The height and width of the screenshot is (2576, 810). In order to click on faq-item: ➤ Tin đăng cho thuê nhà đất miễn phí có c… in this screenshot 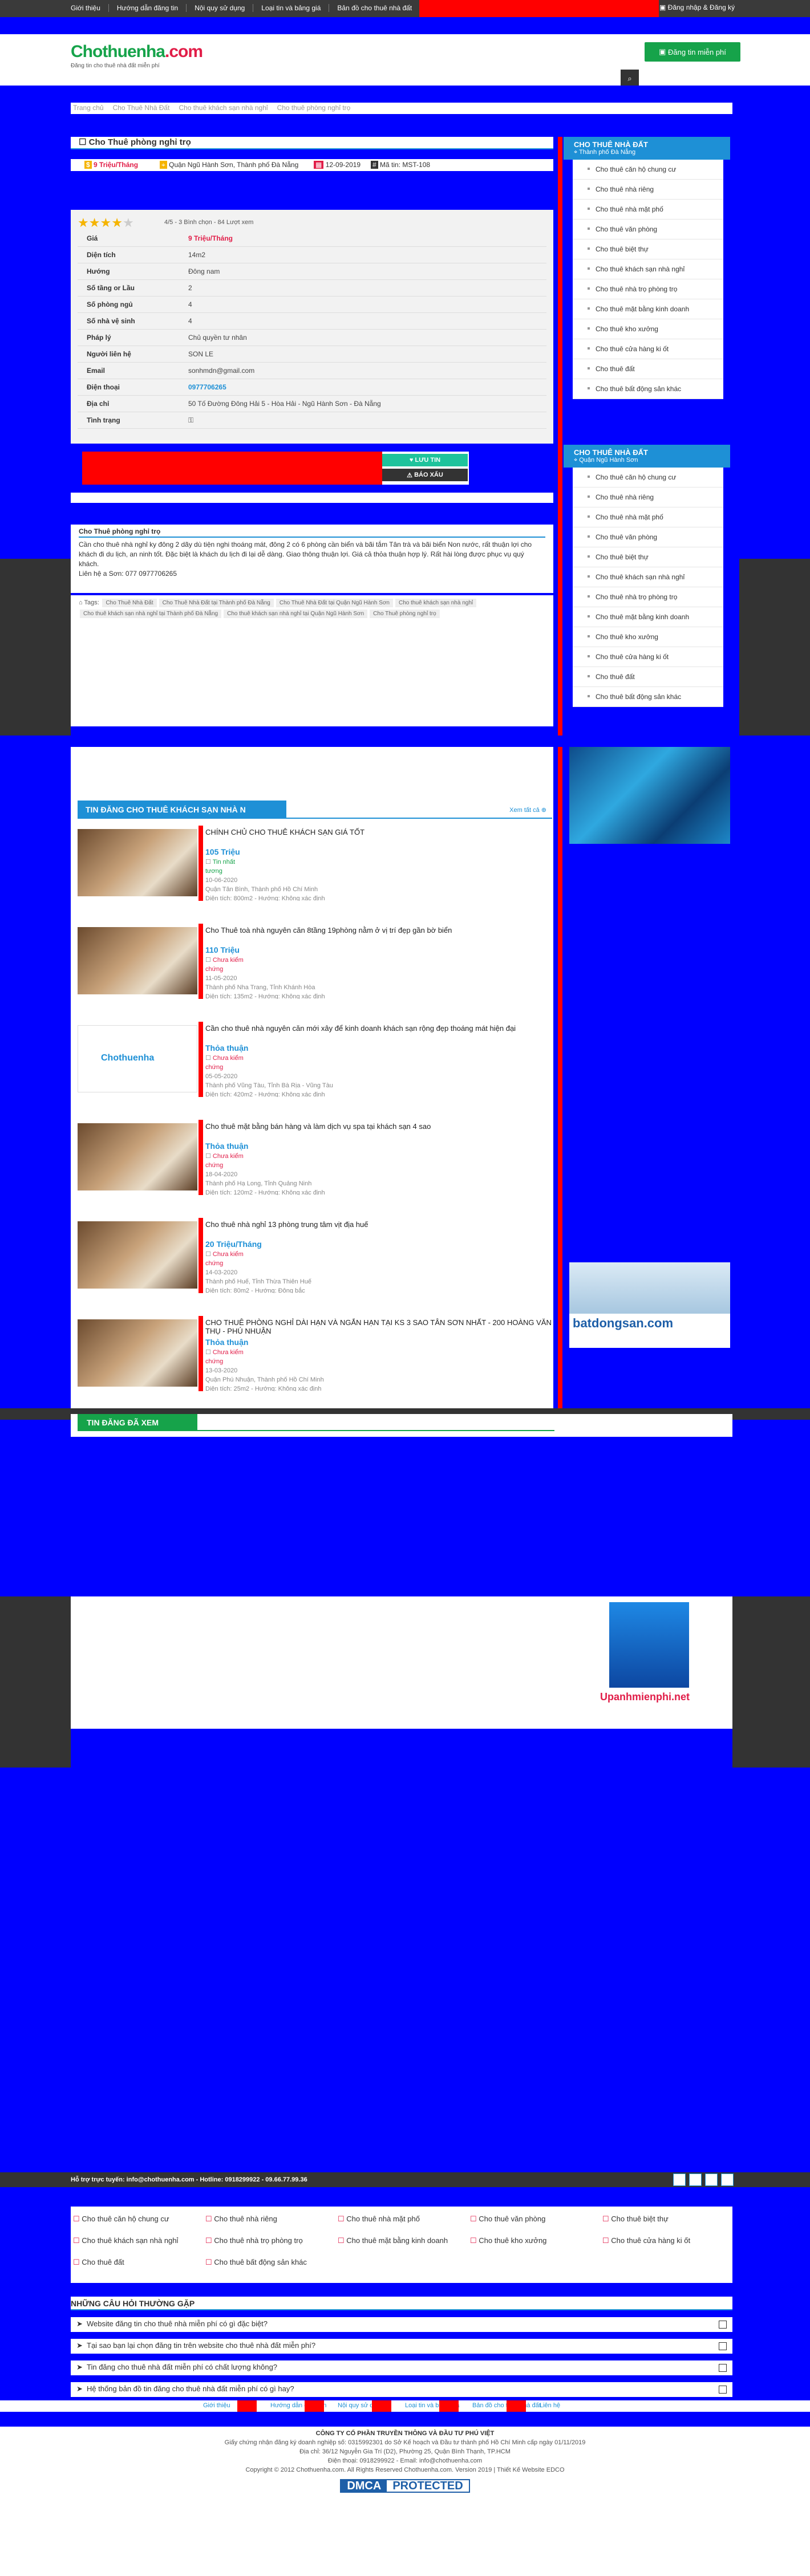, I will do `click(401, 2367)`.